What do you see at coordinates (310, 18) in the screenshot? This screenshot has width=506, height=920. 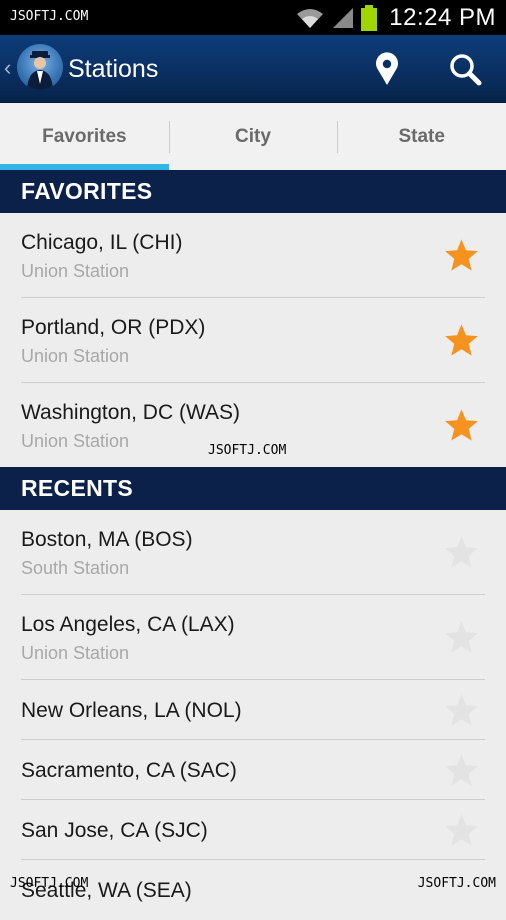 I see `wifi-icon` at bounding box center [310, 18].